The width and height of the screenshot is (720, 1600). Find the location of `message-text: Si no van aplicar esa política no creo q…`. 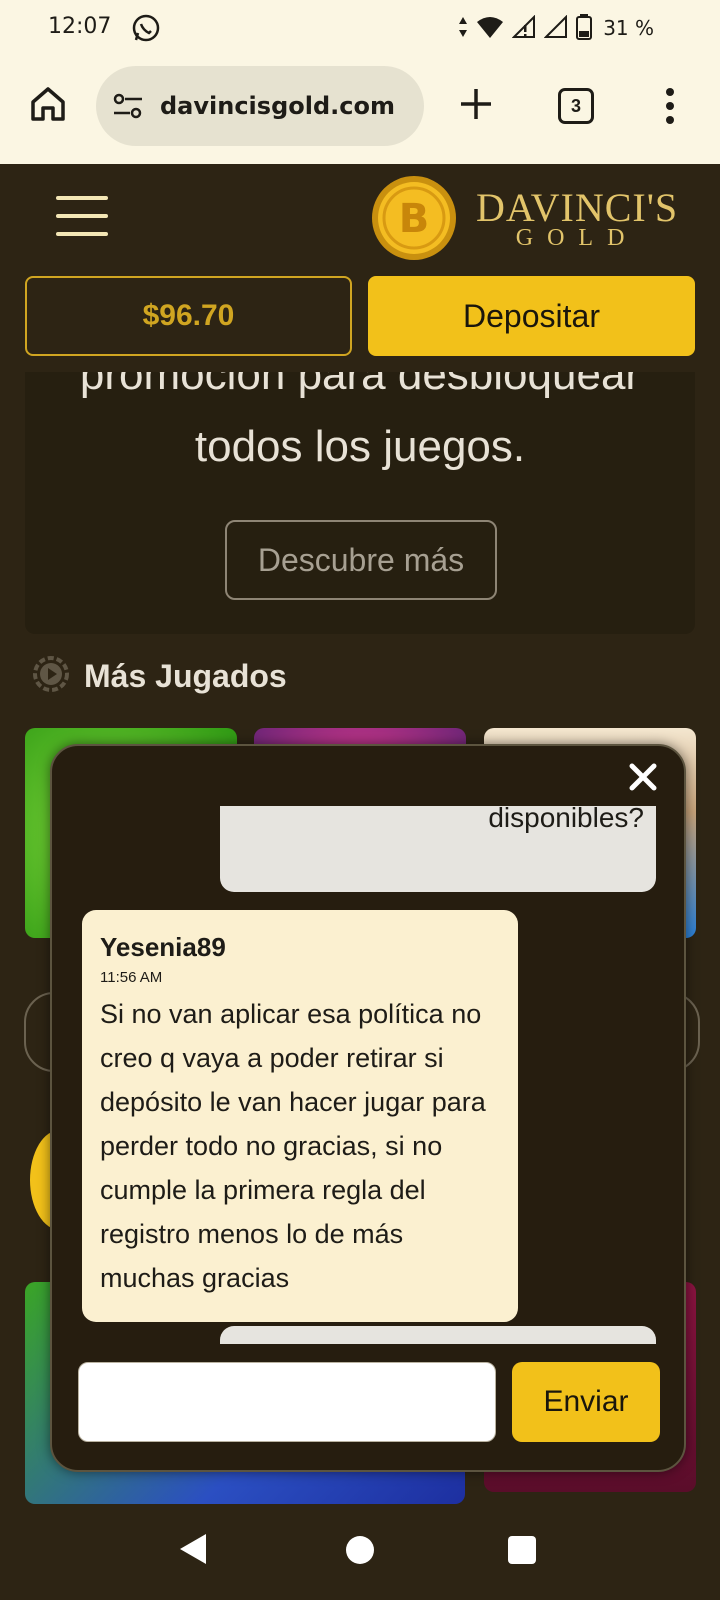

message-text: Si no van aplicar esa política no creo q… is located at coordinates (293, 1146).